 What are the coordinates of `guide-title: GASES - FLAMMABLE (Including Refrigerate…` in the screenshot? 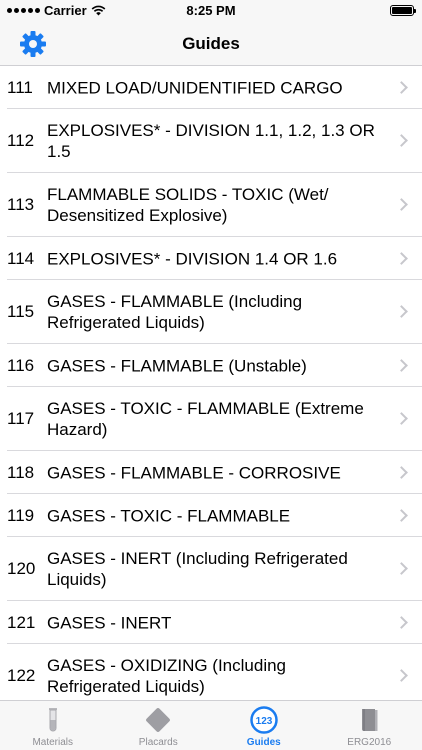 It's located at (175, 312).